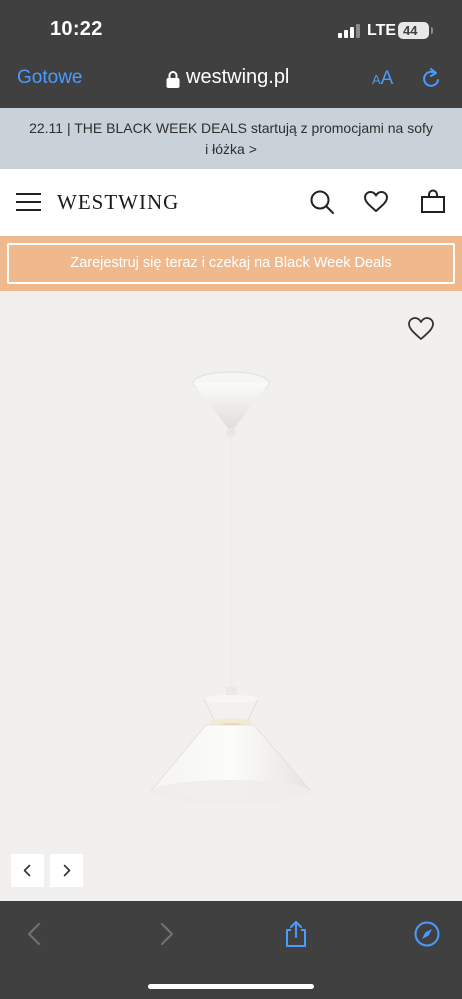 This screenshot has width=462, height=999. Describe the element at coordinates (433, 202) in the screenshot. I see `shopping-bag-icon` at that location.